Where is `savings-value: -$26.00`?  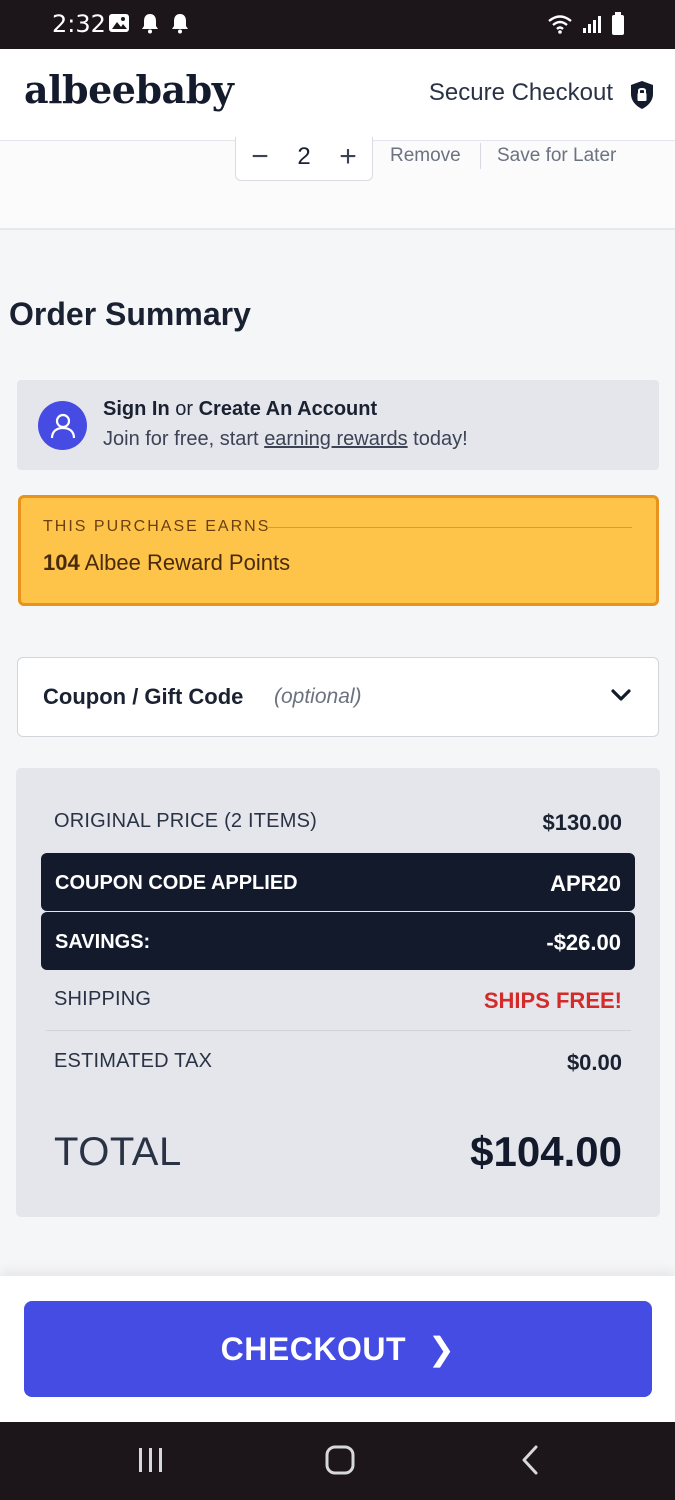 savings-value: -$26.00 is located at coordinates (583, 942).